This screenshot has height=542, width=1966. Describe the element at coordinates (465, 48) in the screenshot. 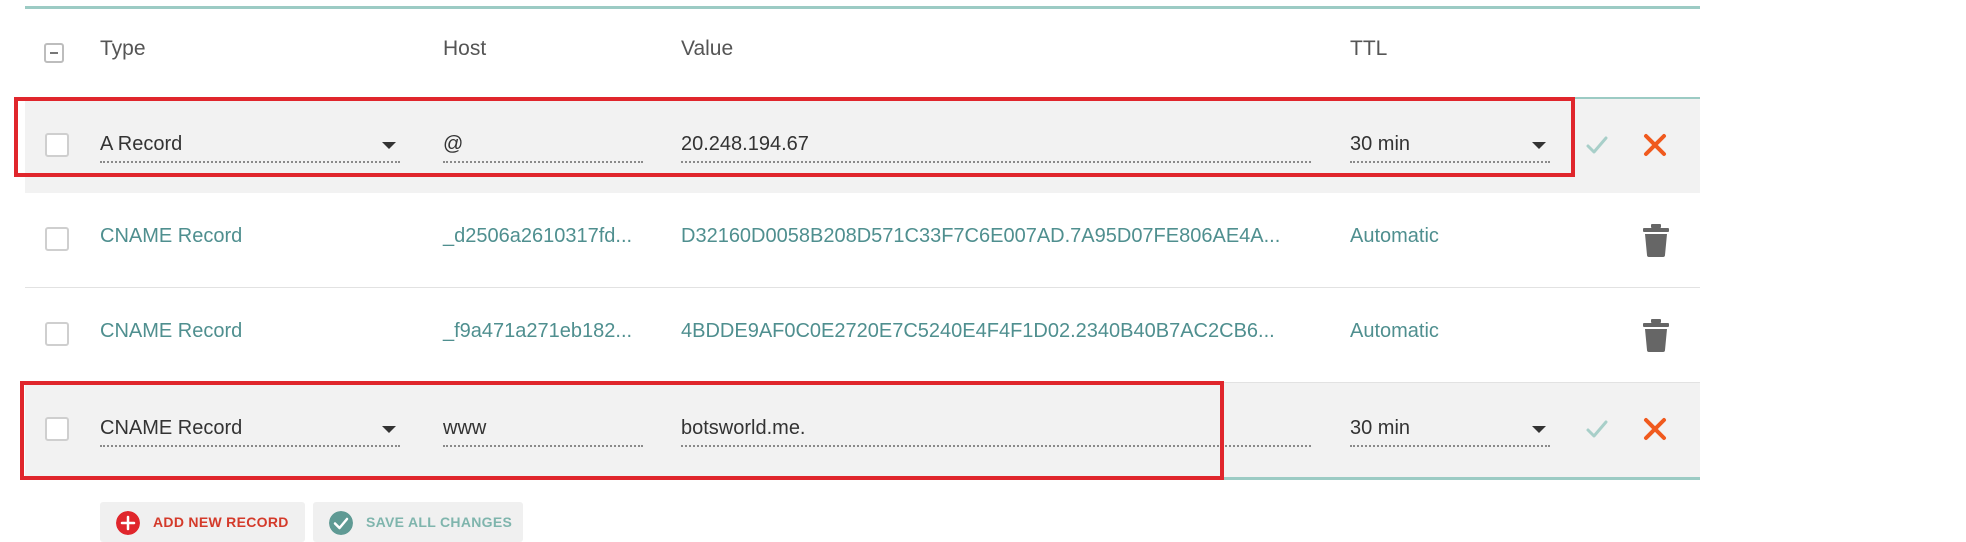

I see `column-header-host: Host` at that location.